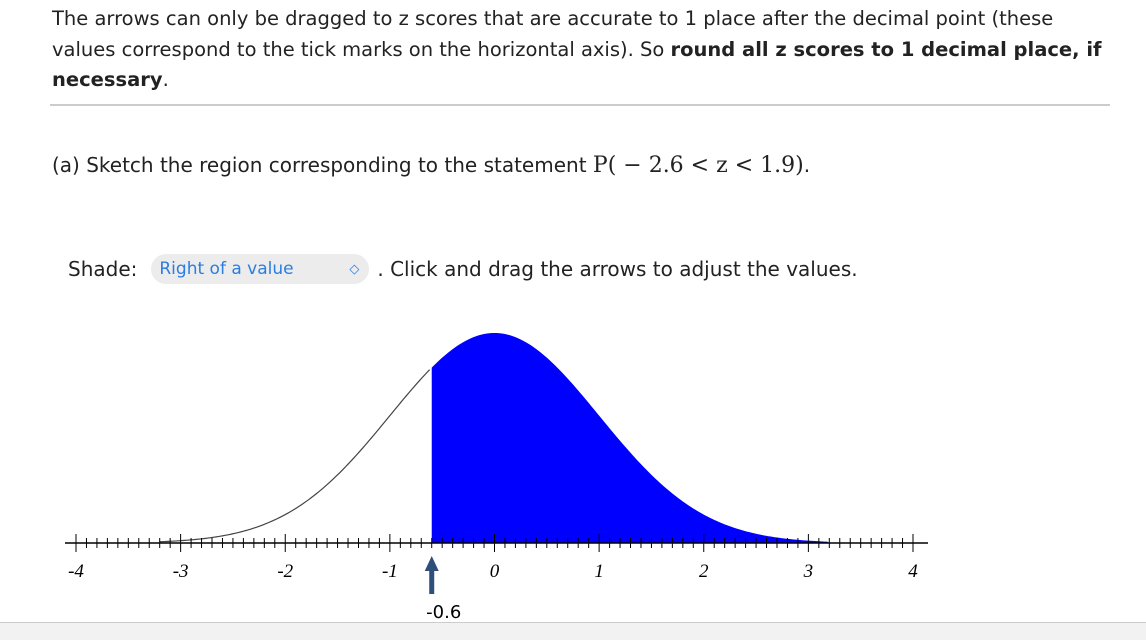 Image resolution: width=1146 pixels, height=640 pixels. Describe the element at coordinates (431, 575) in the screenshot. I see `drag-arrow-handle` at that location.